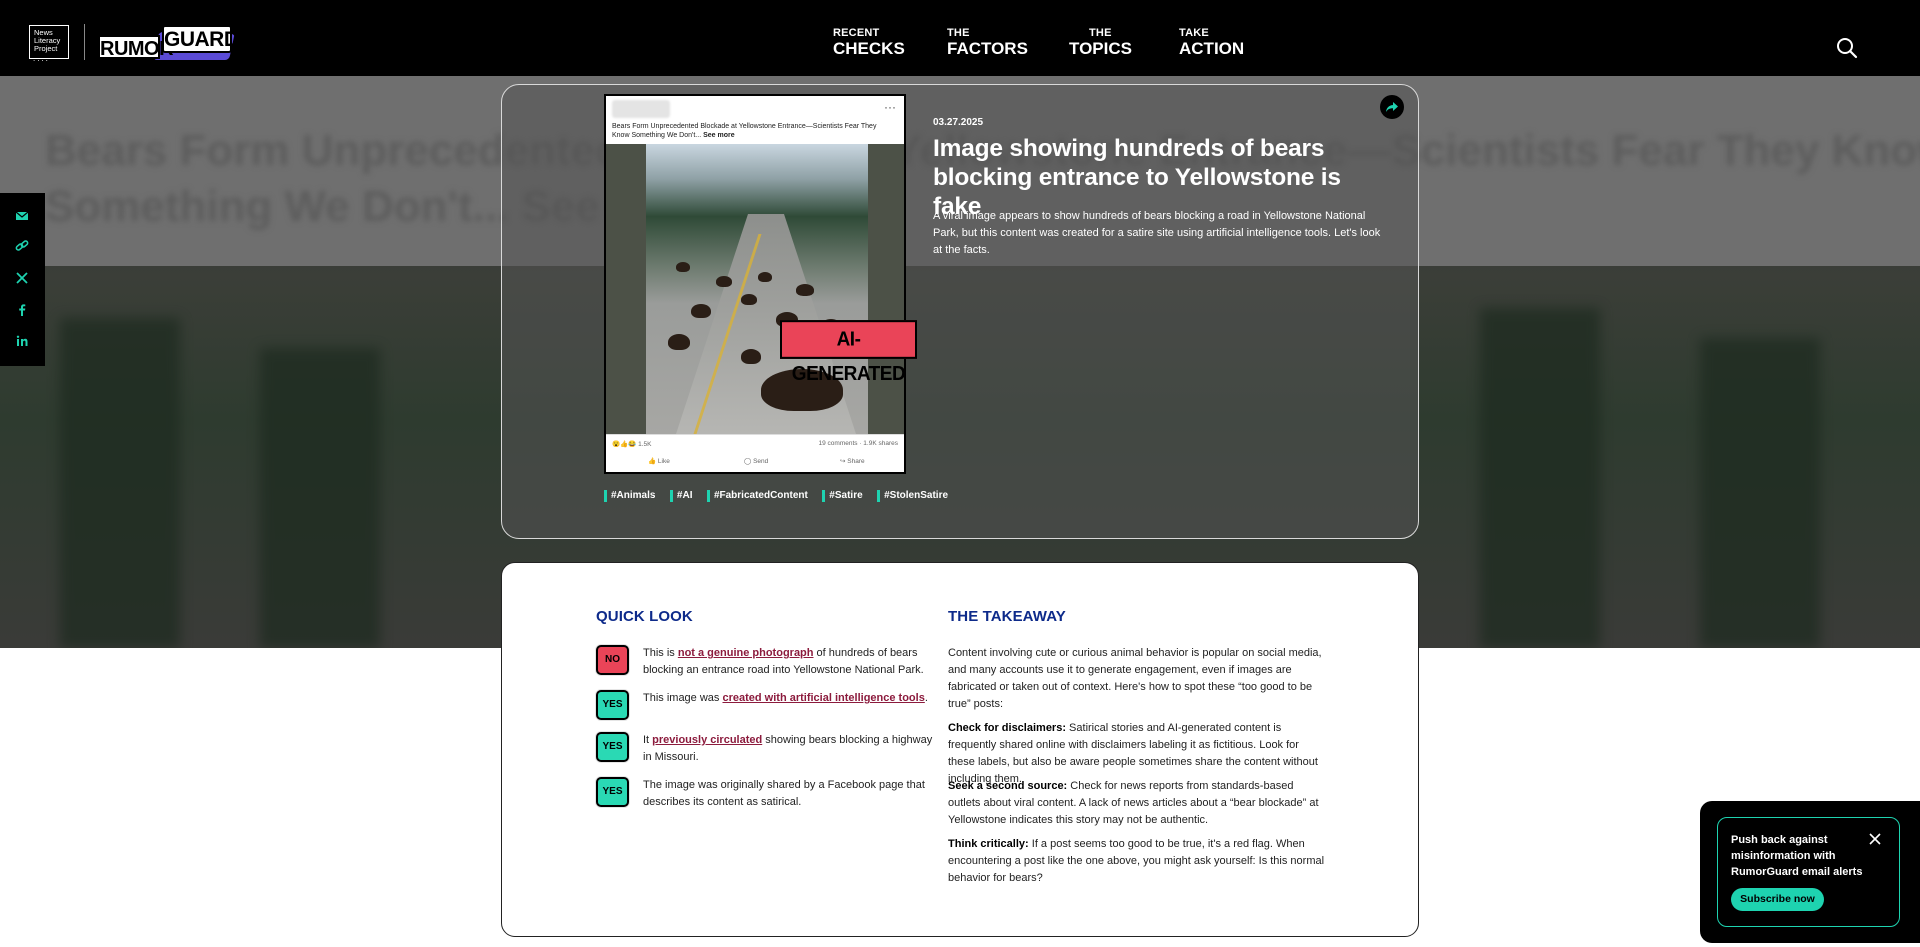  Describe the element at coordinates (987, 48) in the screenshot. I see `nav-big-label: FACTORS` at that location.